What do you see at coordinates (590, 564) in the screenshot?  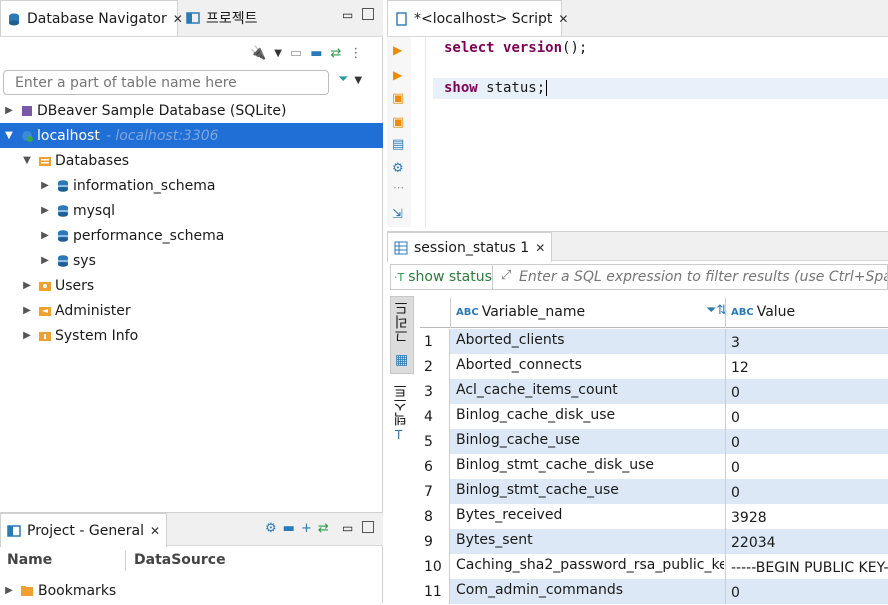 I see `cell-variable-name: Caching_sha2_password_rsa_public_key` at bounding box center [590, 564].